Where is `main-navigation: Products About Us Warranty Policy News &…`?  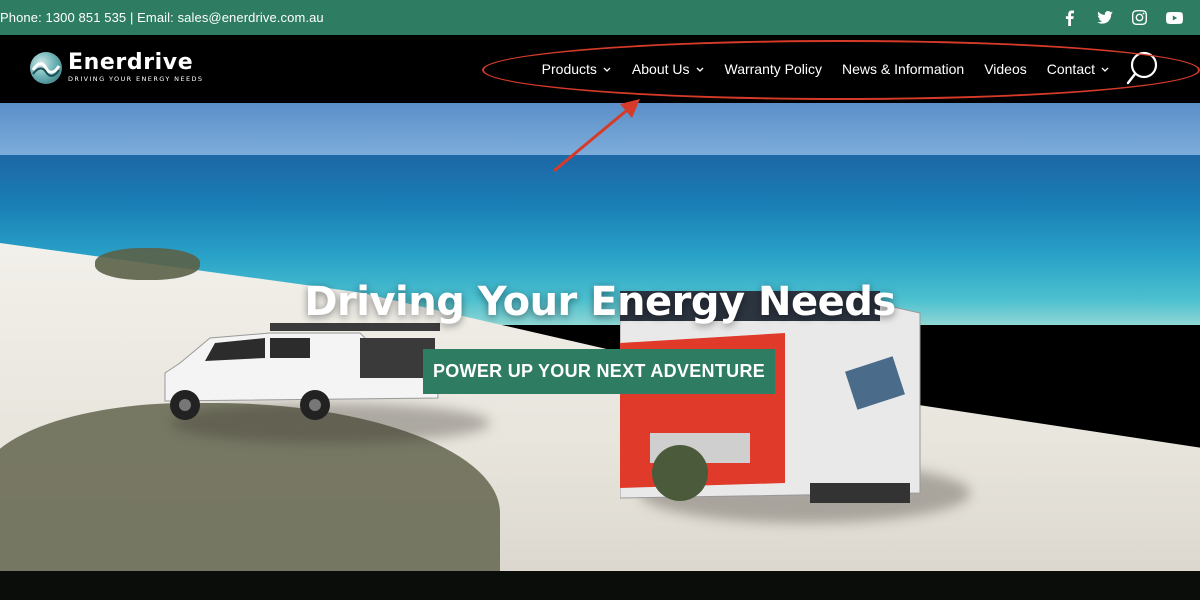 main-navigation: Products About Us Warranty Policy News &… is located at coordinates (861, 69).